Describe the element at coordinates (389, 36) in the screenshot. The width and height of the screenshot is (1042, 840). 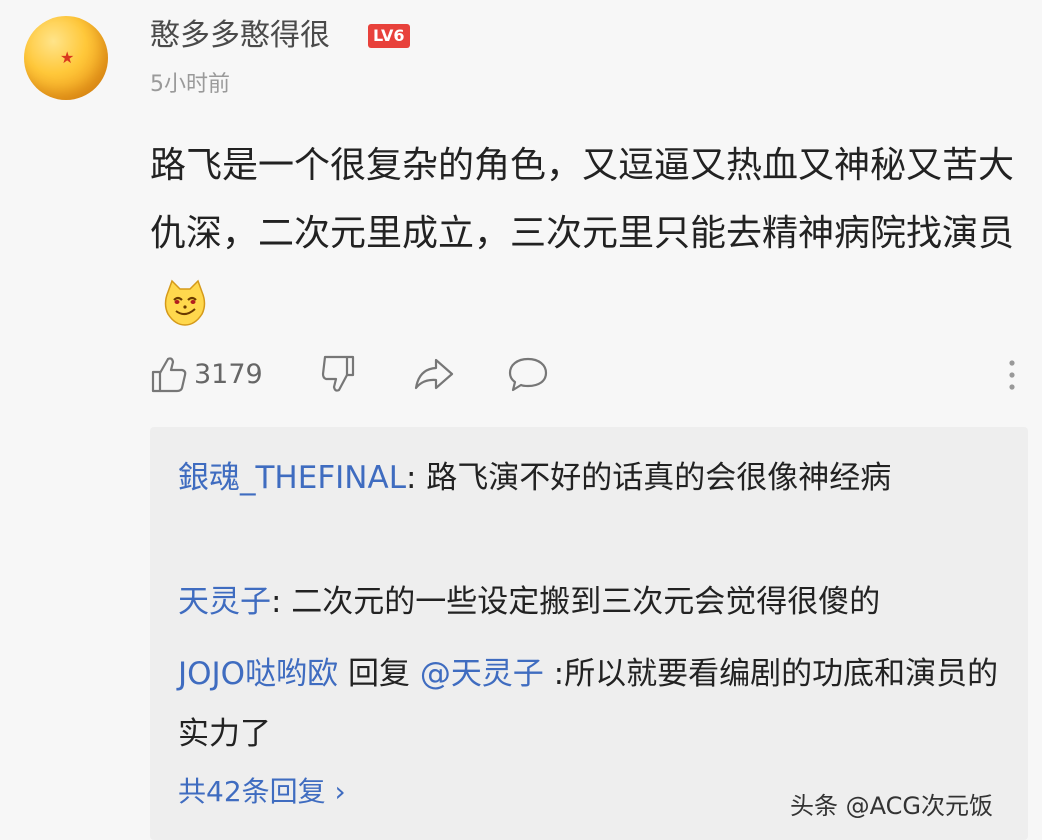
I see `level-badge: LV6` at that location.